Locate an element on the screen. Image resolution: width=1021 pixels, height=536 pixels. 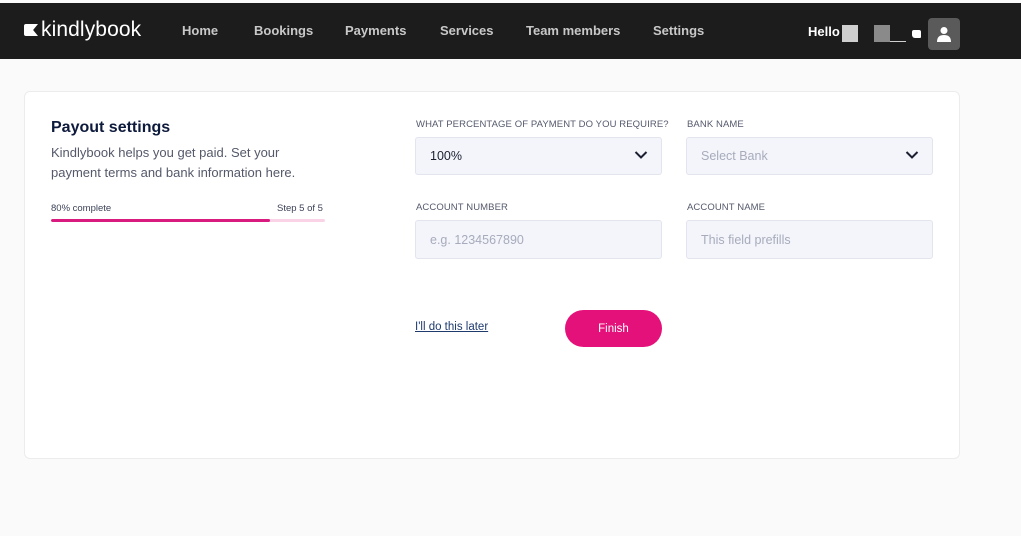
nav-home: Home is located at coordinates (200, 30).